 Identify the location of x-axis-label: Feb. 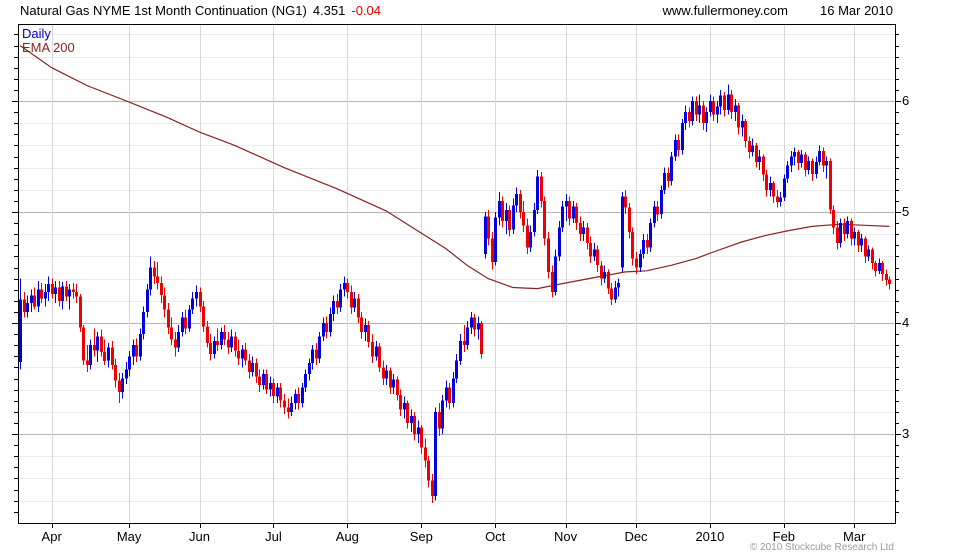
(784, 536).